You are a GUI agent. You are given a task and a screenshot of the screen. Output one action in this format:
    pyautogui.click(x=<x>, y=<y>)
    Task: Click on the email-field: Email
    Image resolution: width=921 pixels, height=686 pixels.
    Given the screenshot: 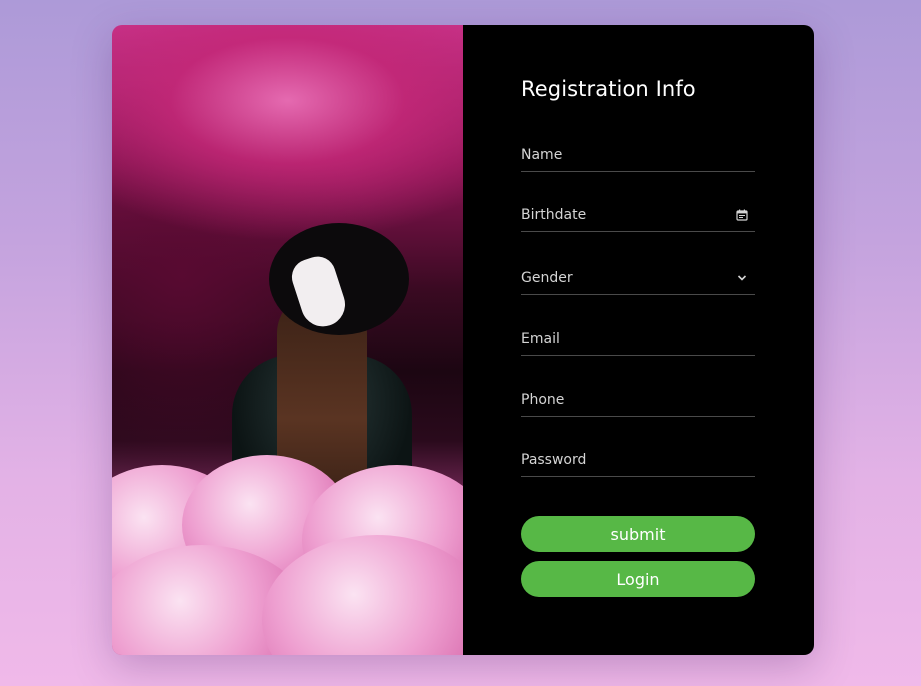 What is the action you would take?
    pyautogui.click(x=638, y=339)
    